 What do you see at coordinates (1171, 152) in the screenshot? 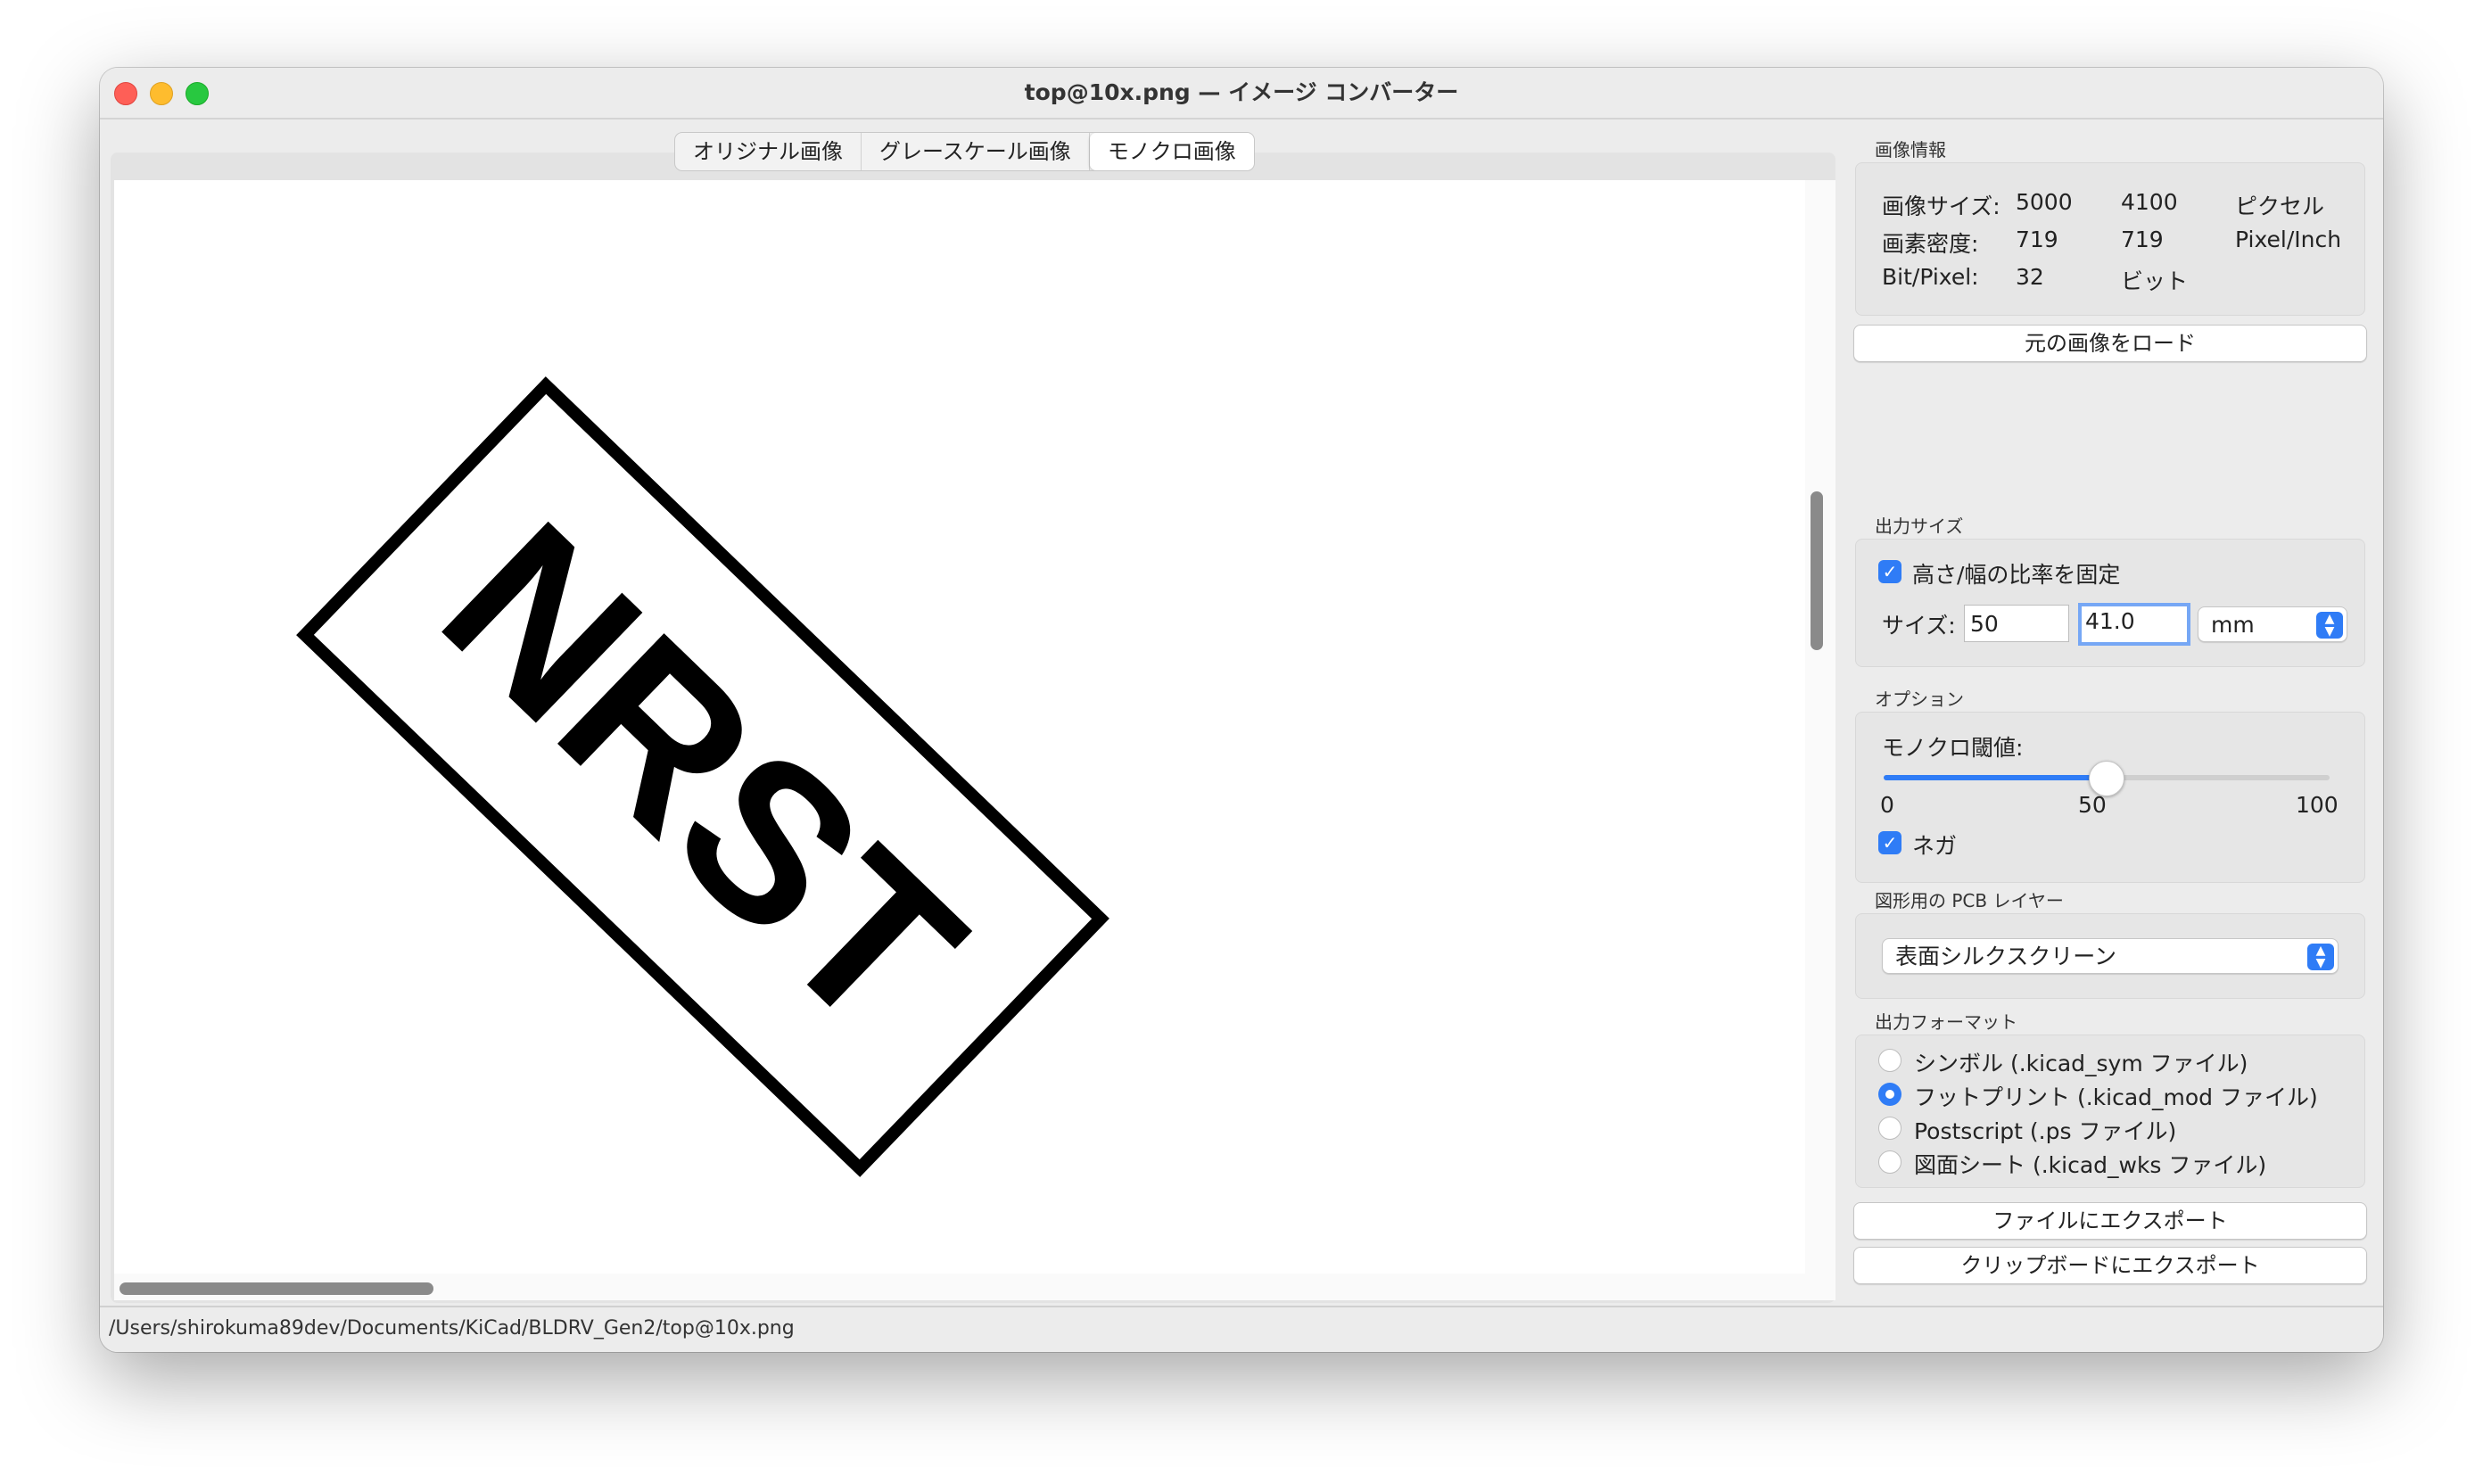
I see `tab-monochrome-image: モノクロ画像` at bounding box center [1171, 152].